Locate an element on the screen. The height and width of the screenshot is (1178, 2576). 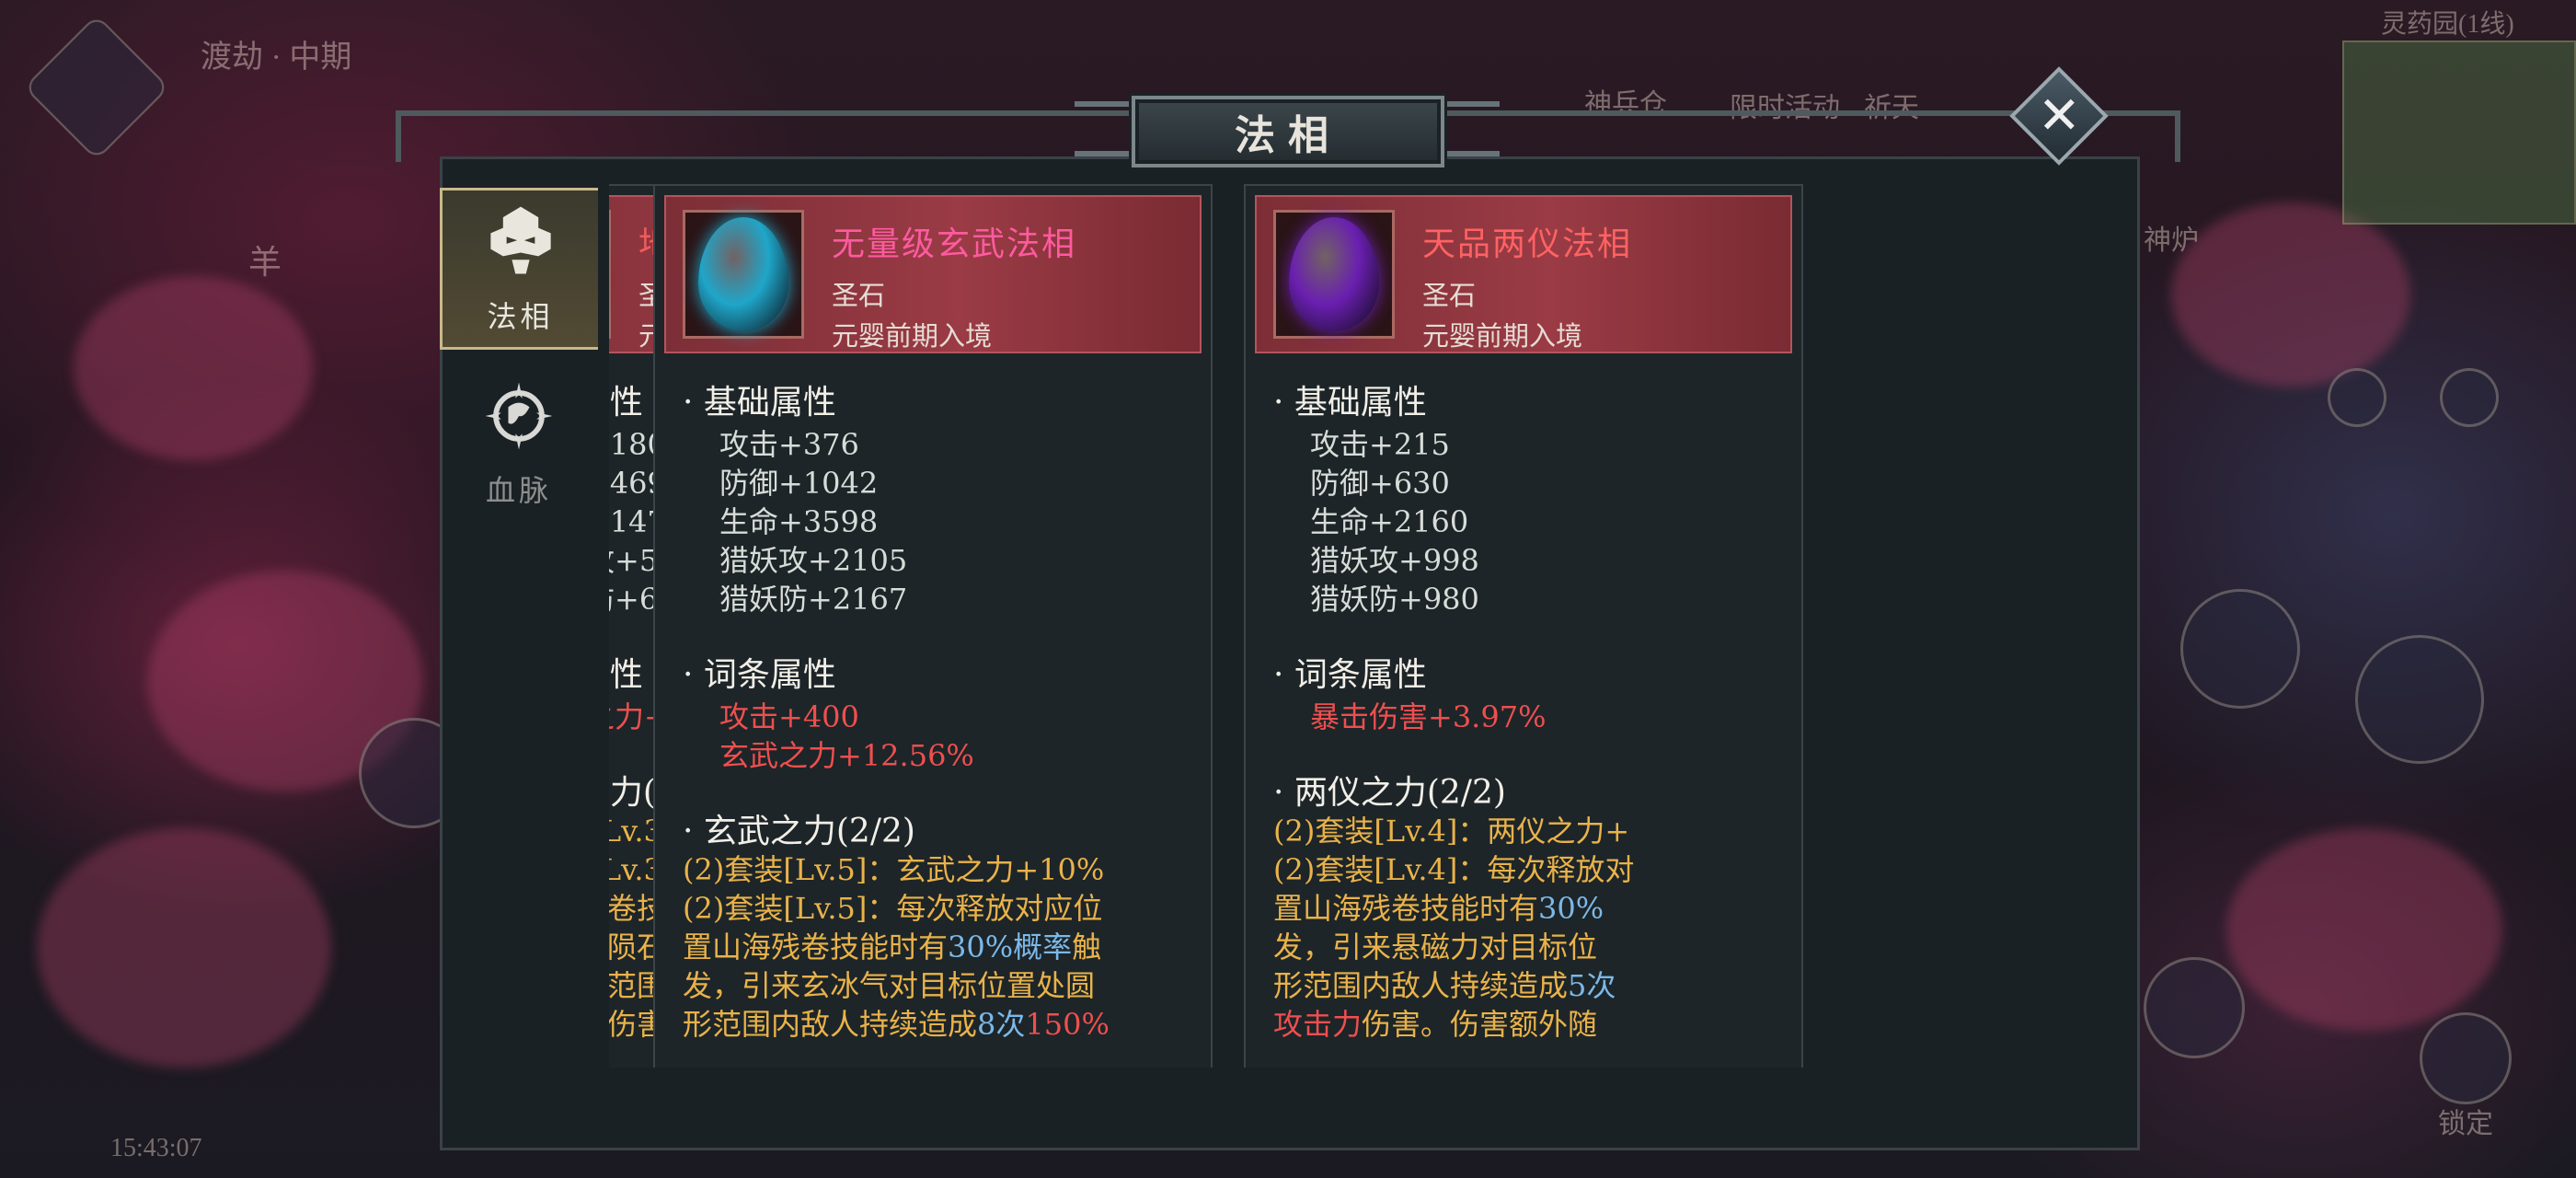
set-bonus-line: (2)套装[Lv.4]：两仪之力+ is located at coordinates (1451, 829).